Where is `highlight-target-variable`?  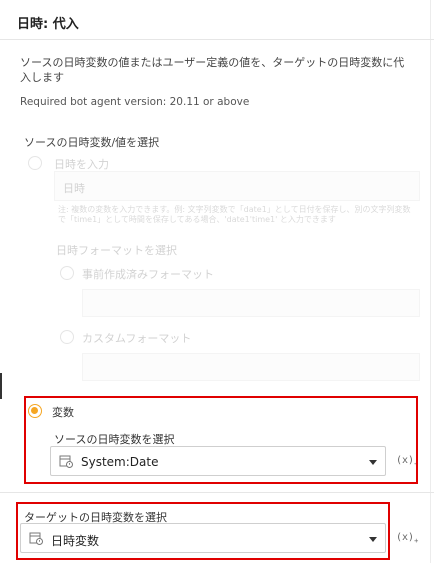 highlight-target-variable is located at coordinates (203, 531).